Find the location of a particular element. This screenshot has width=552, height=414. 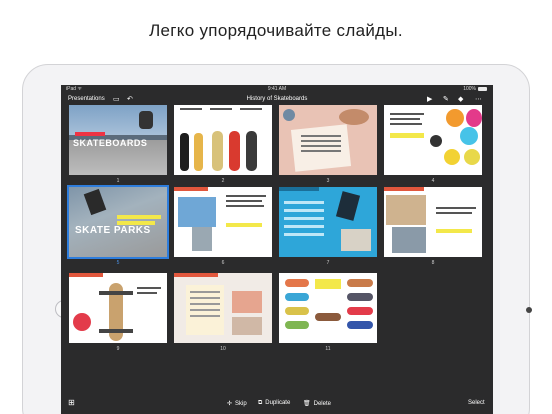

delete-button: 🗑 Delete is located at coordinates (317, 403).